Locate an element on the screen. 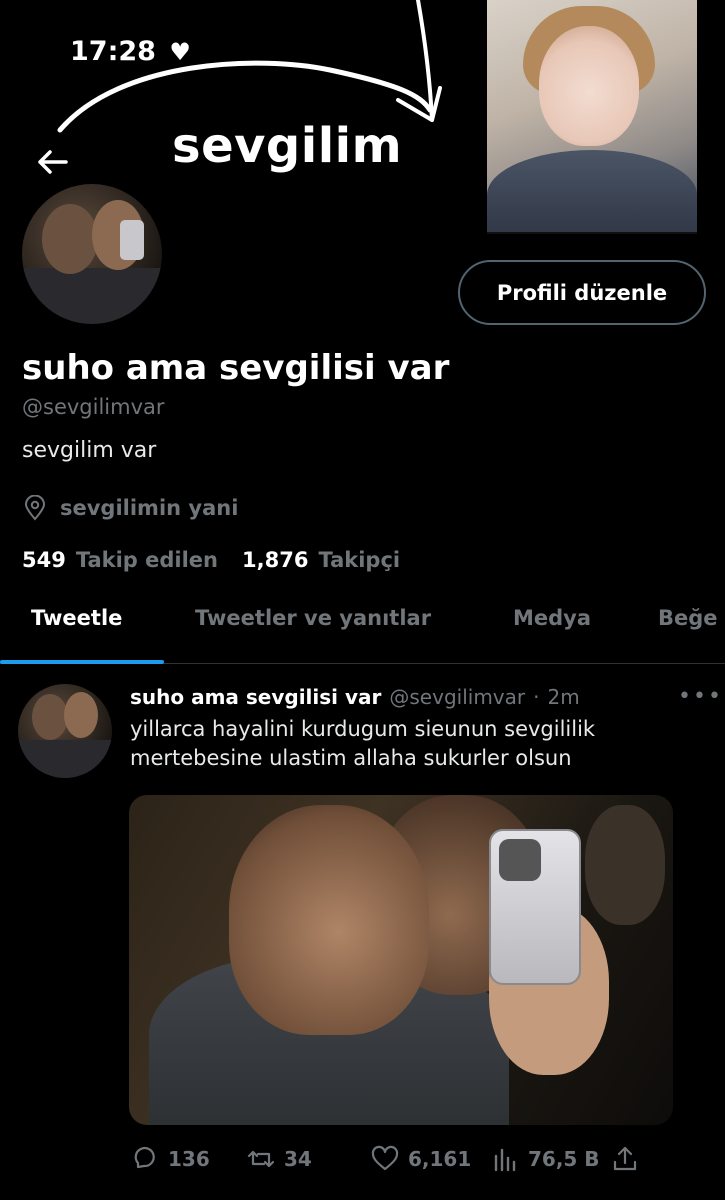  tab-tweets: Tweetle is located at coordinates (76, 618).